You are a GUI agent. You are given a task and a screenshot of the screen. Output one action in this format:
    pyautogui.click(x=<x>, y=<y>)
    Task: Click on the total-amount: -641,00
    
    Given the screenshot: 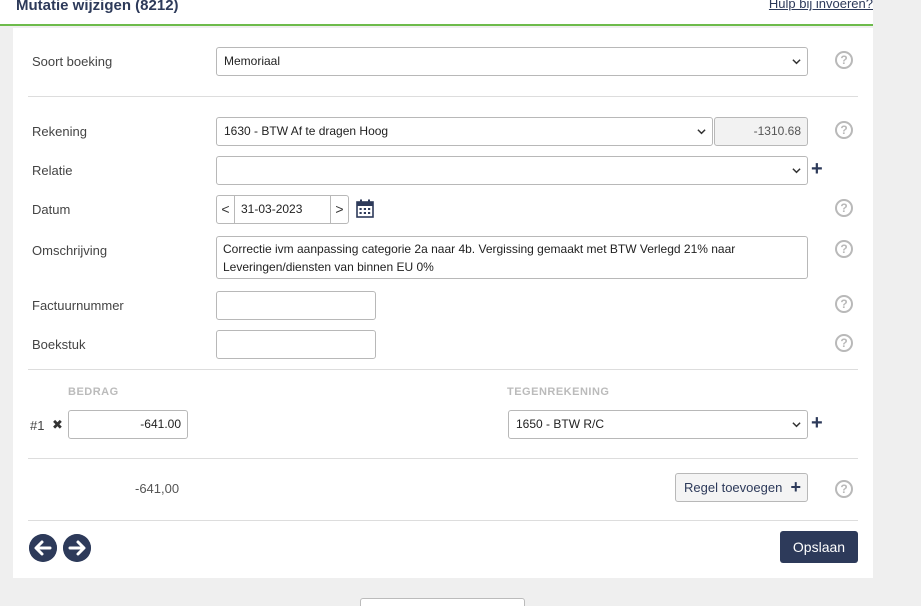 What is the action you would take?
    pyautogui.click(x=157, y=488)
    